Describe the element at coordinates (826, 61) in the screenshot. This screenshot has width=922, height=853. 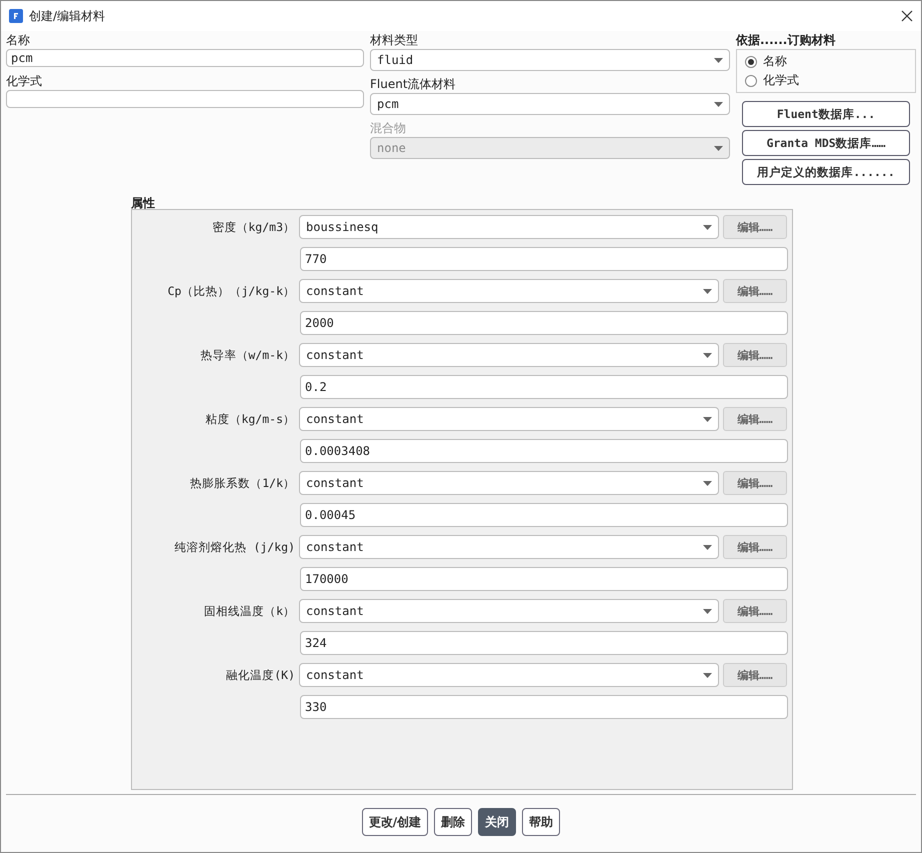
I see `radio-option: 名称` at that location.